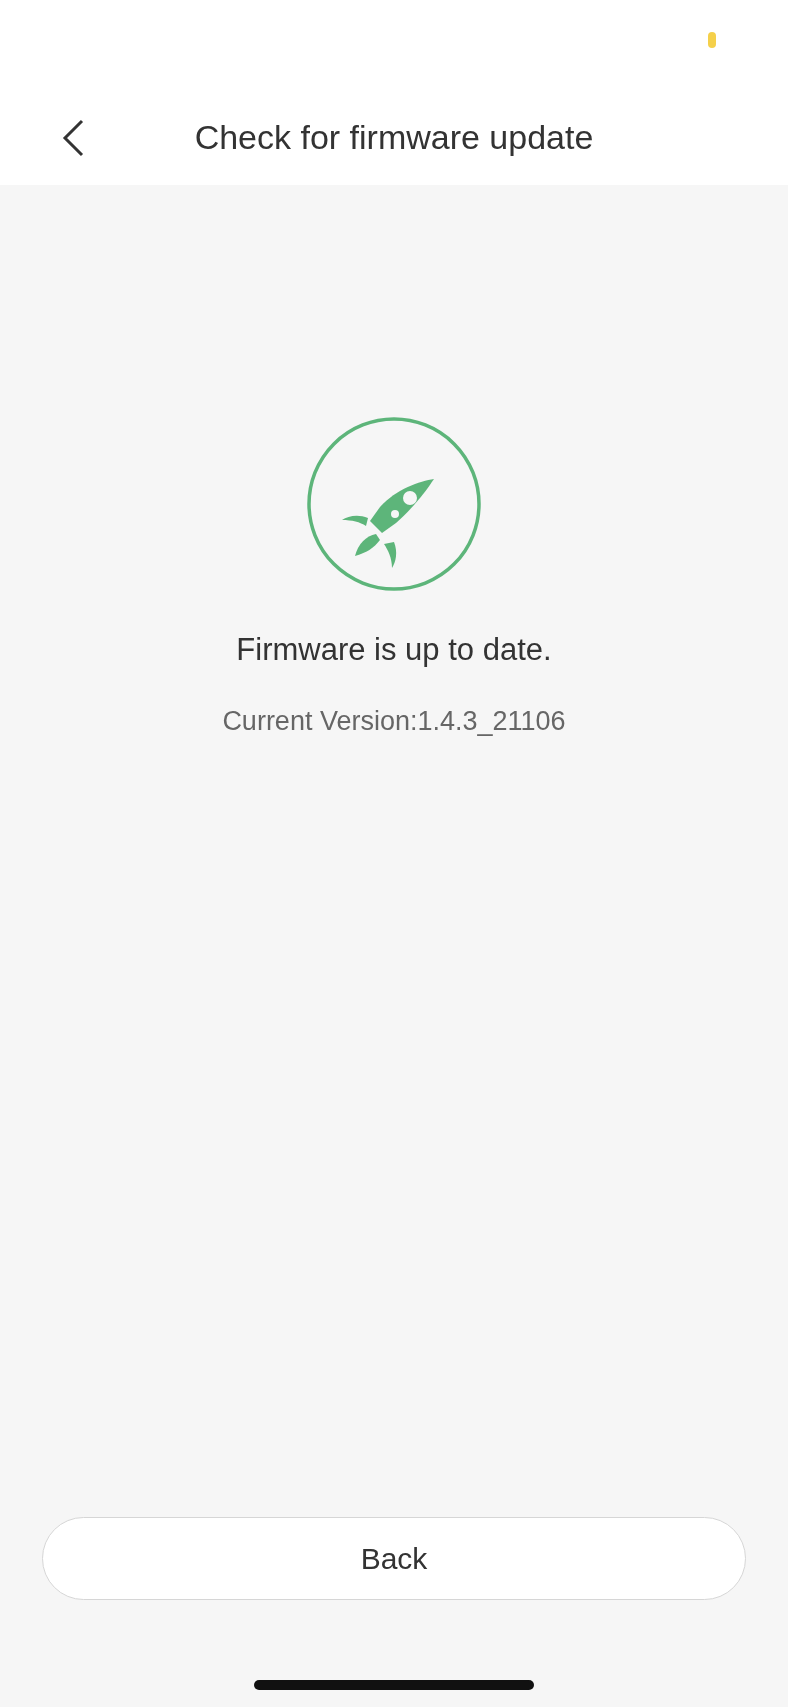 The height and width of the screenshot is (1707, 788). I want to click on back-button: Back, so click(394, 1558).